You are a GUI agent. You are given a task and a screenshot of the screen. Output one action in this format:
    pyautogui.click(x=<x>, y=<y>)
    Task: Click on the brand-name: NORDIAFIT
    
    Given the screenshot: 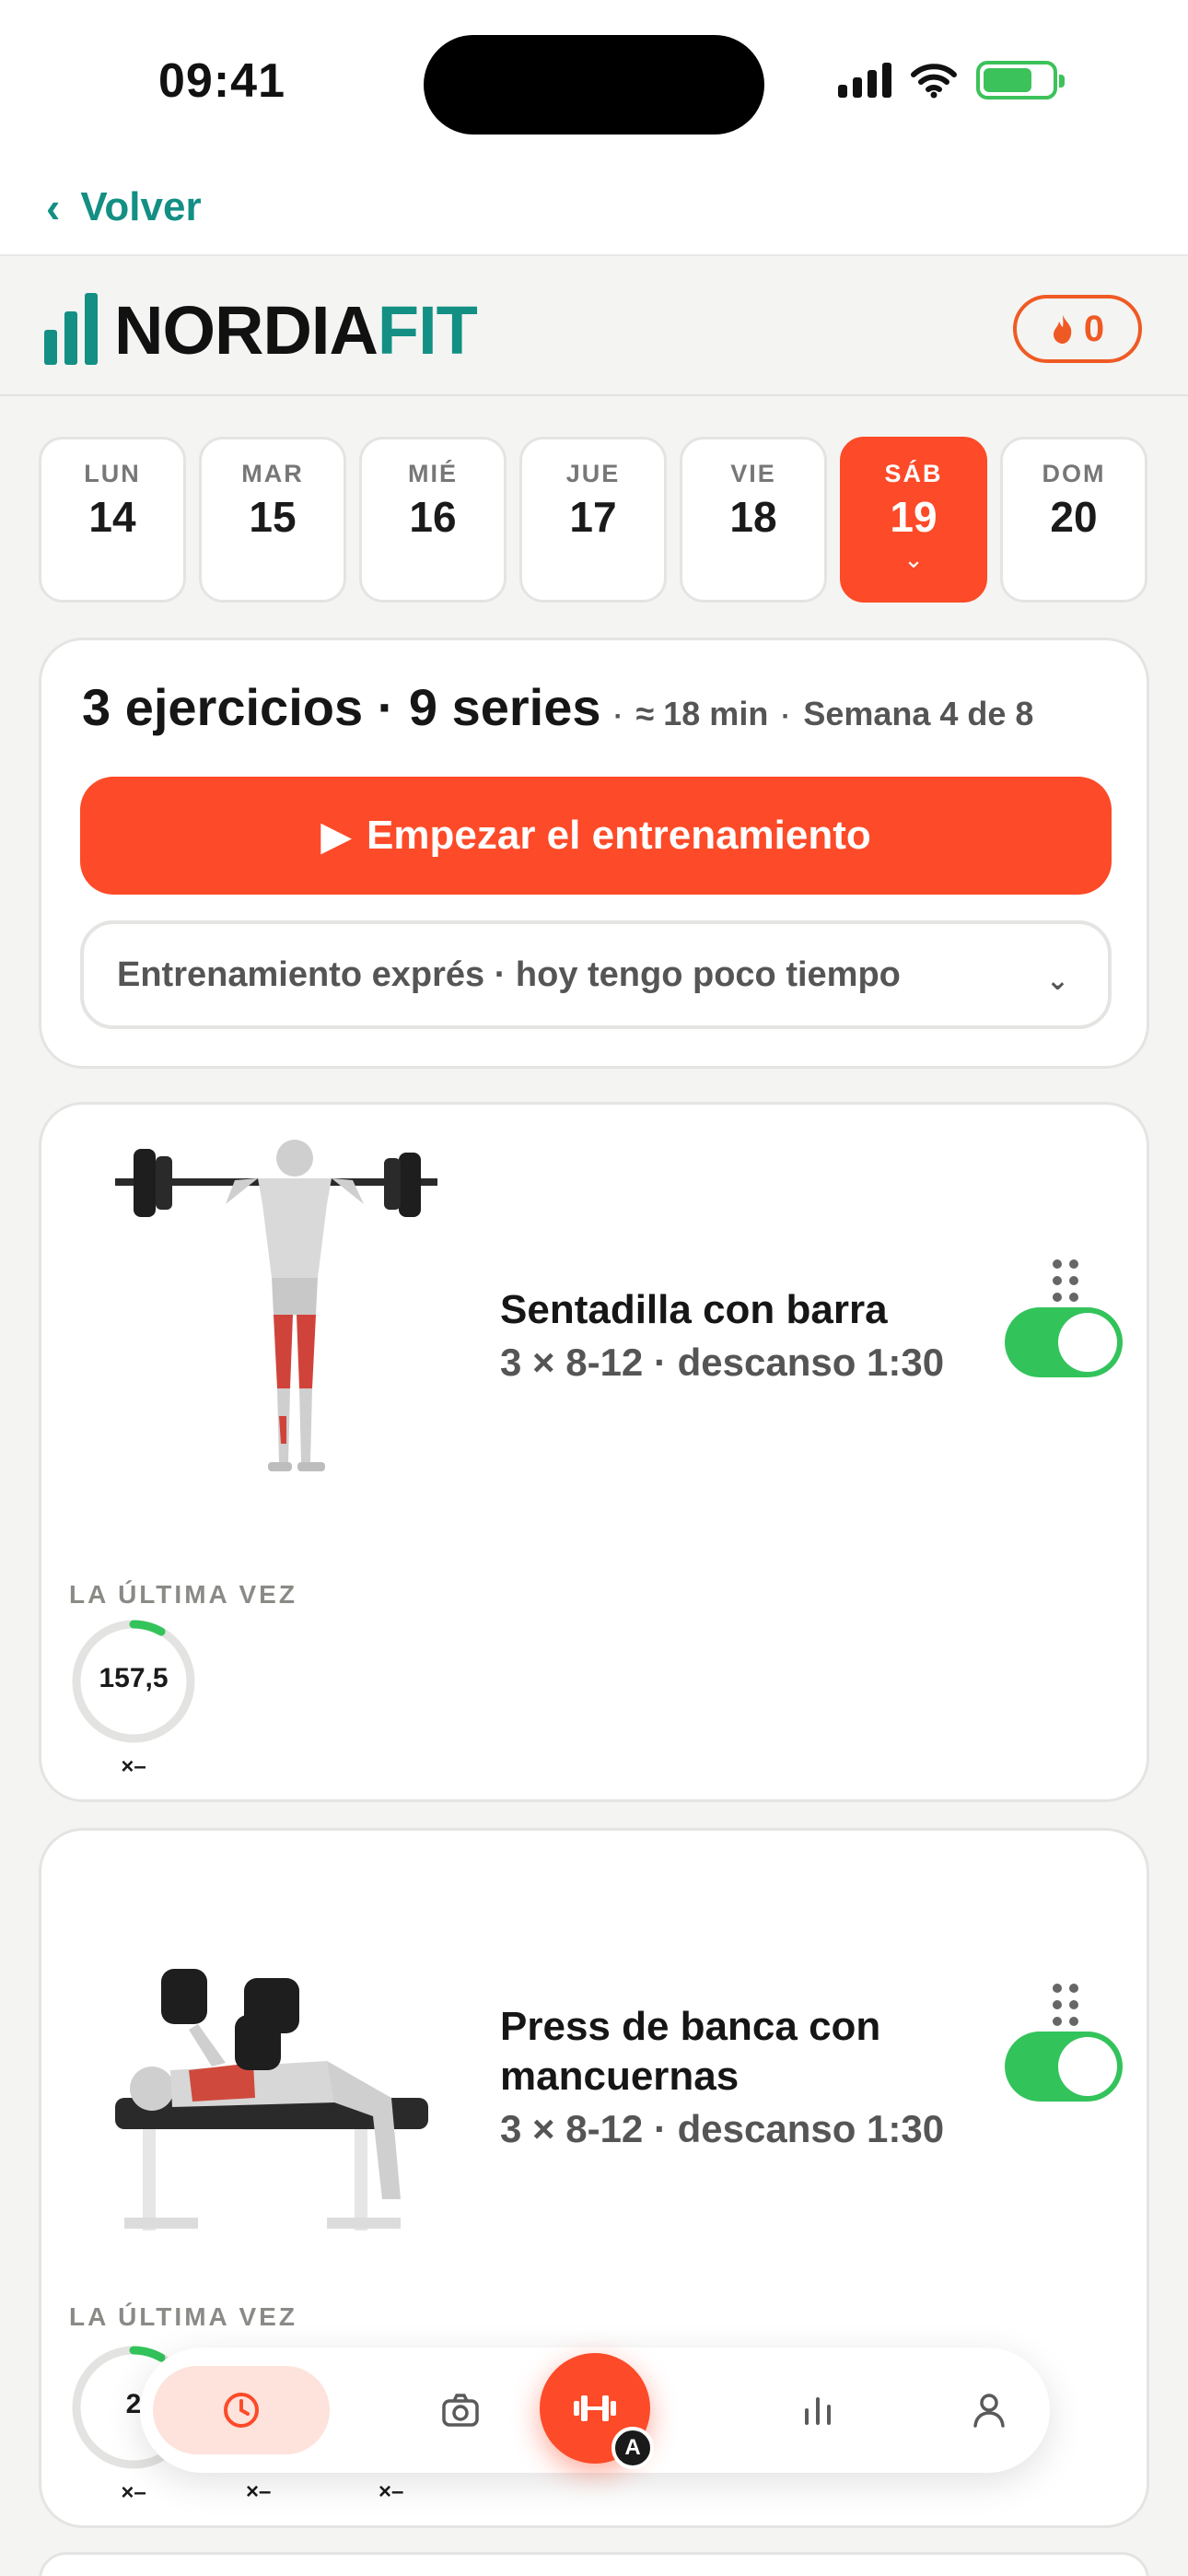 What is the action you would take?
    pyautogui.click(x=296, y=331)
    